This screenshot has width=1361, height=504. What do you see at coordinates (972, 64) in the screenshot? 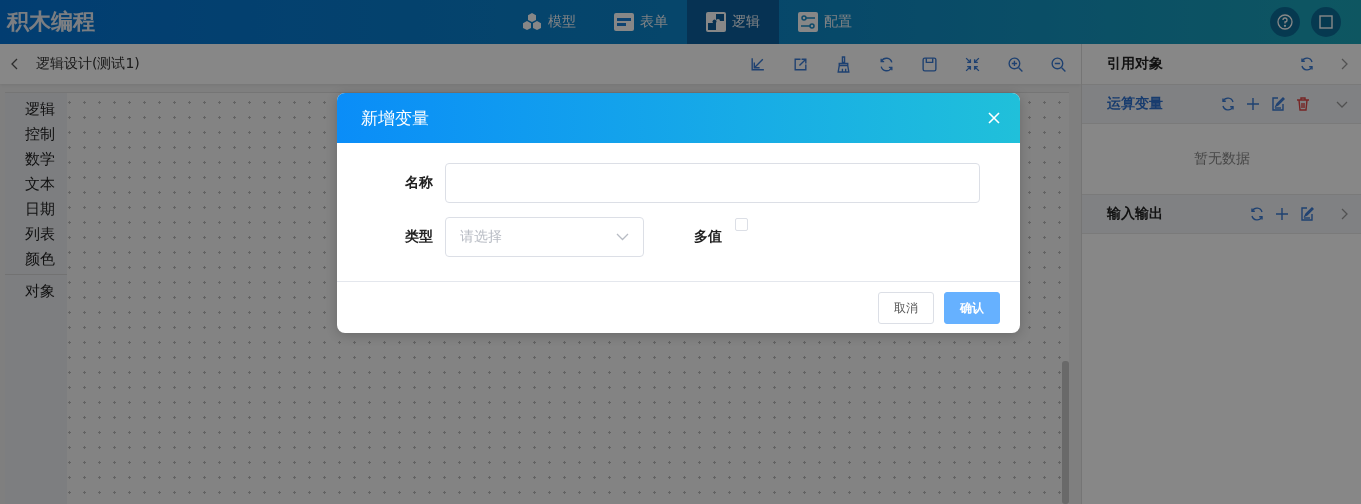
I see `collapse-icon` at bounding box center [972, 64].